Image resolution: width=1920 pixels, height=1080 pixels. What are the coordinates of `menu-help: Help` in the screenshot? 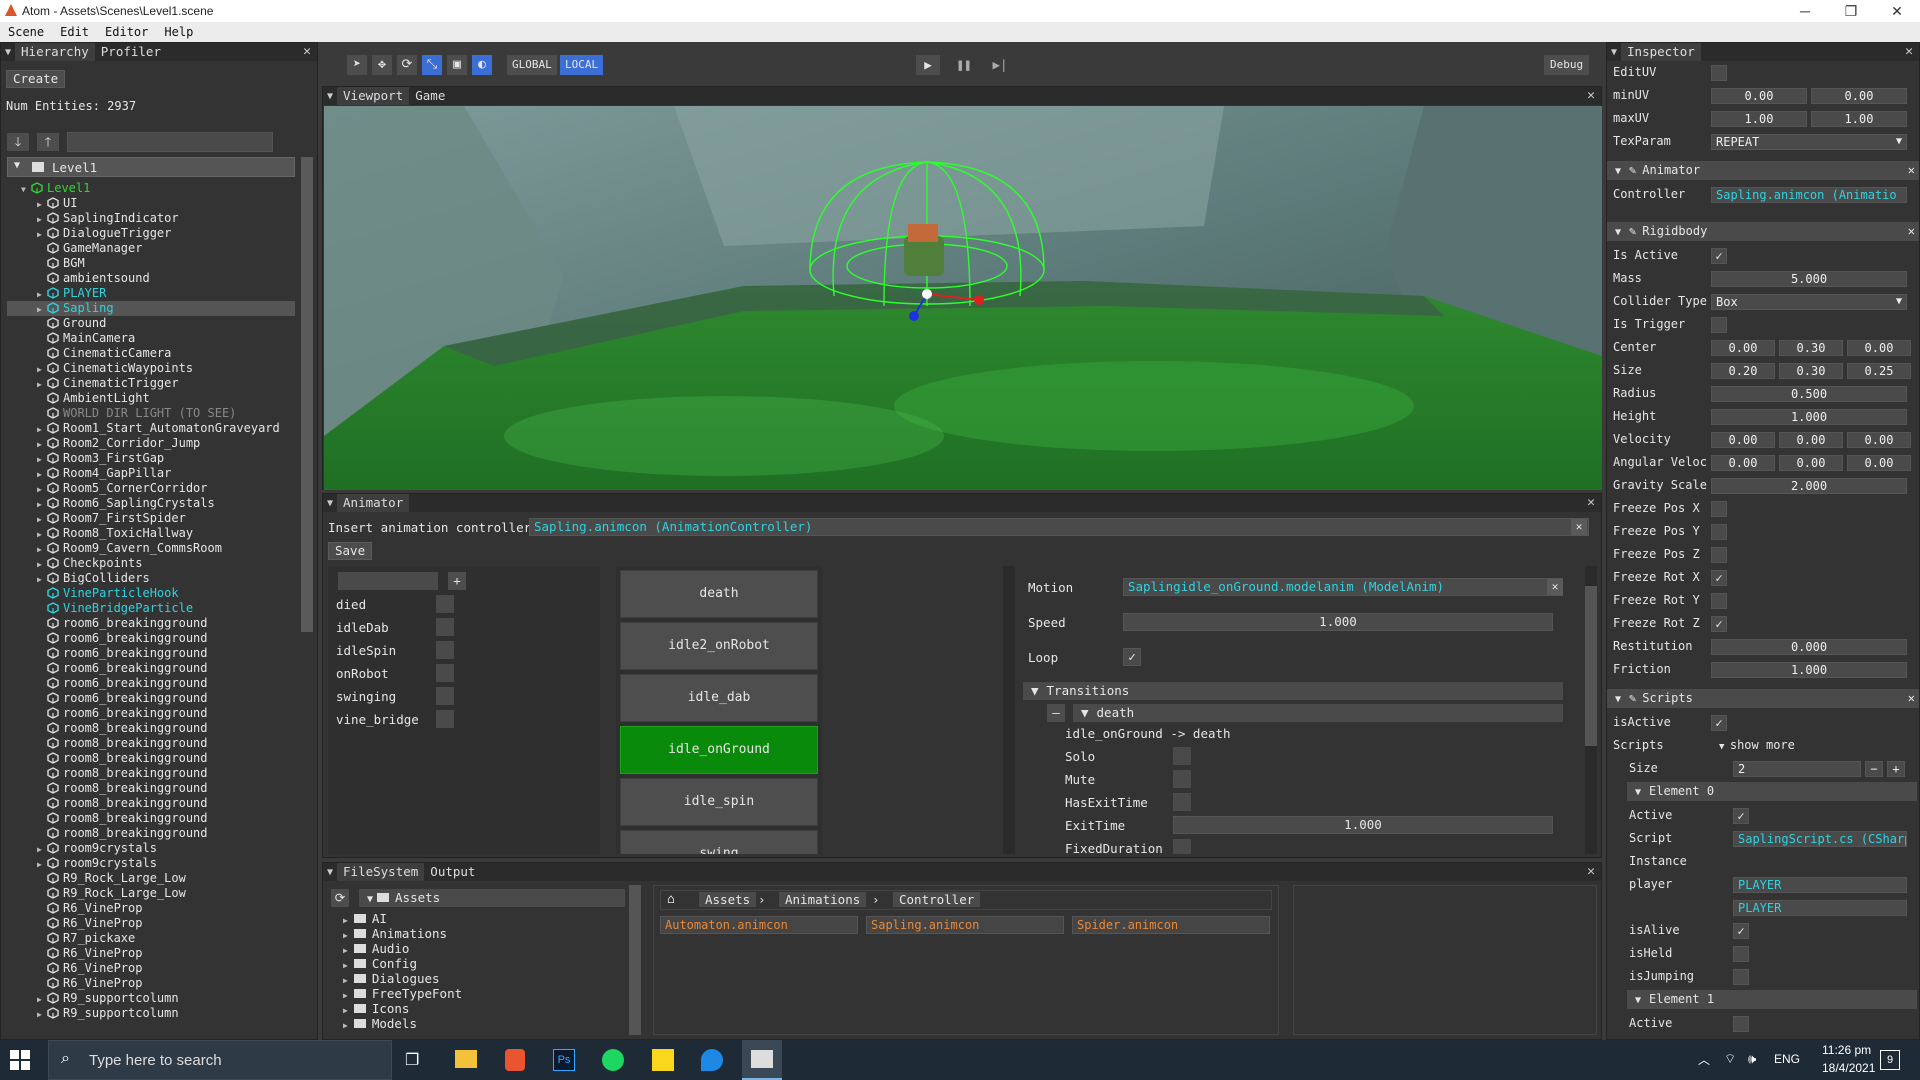 It's located at (178, 32).